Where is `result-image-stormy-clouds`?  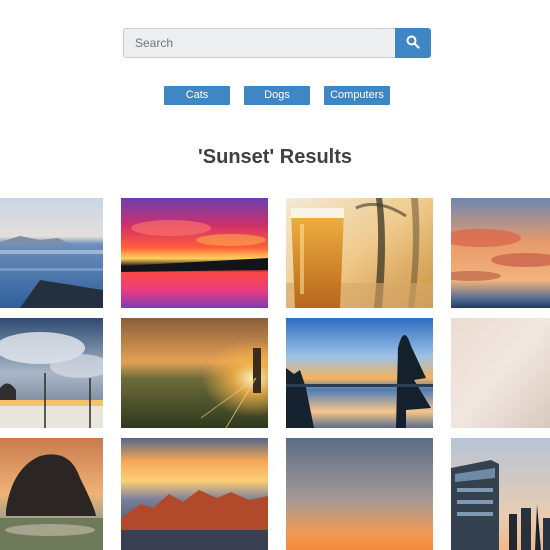 result-image-stormy-clouds is located at coordinates (51, 373).